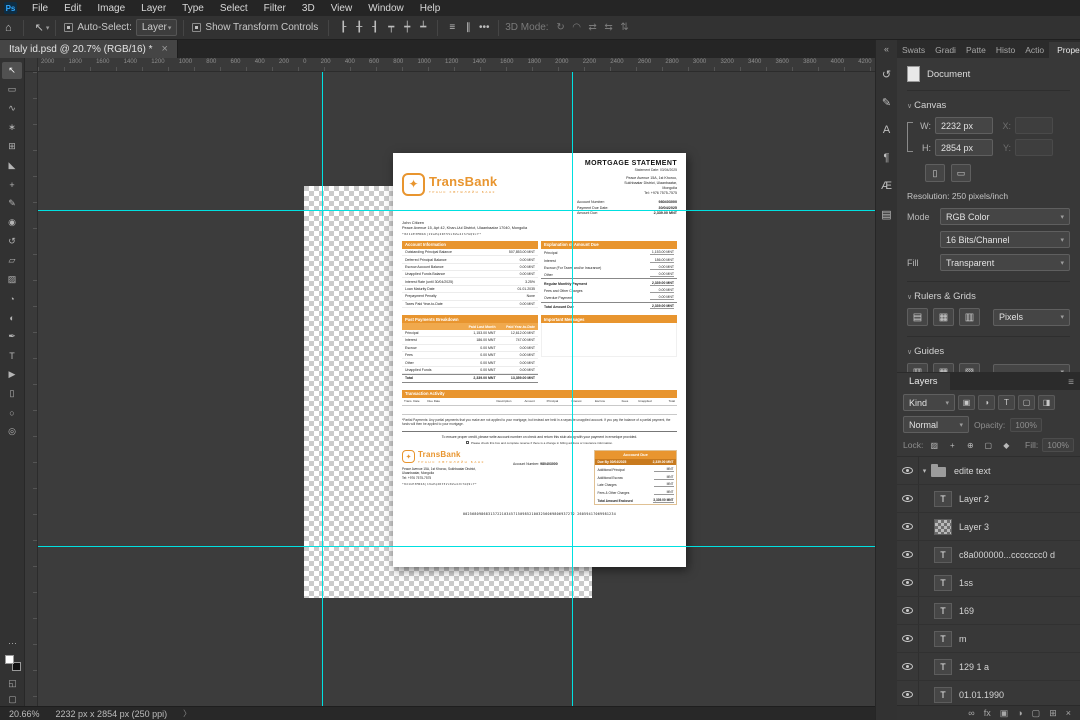 The width and height of the screenshot is (1080, 720). What do you see at coordinates (1058, 445) in the screenshot?
I see `fill-value: 100%` at bounding box center [1058, 445].